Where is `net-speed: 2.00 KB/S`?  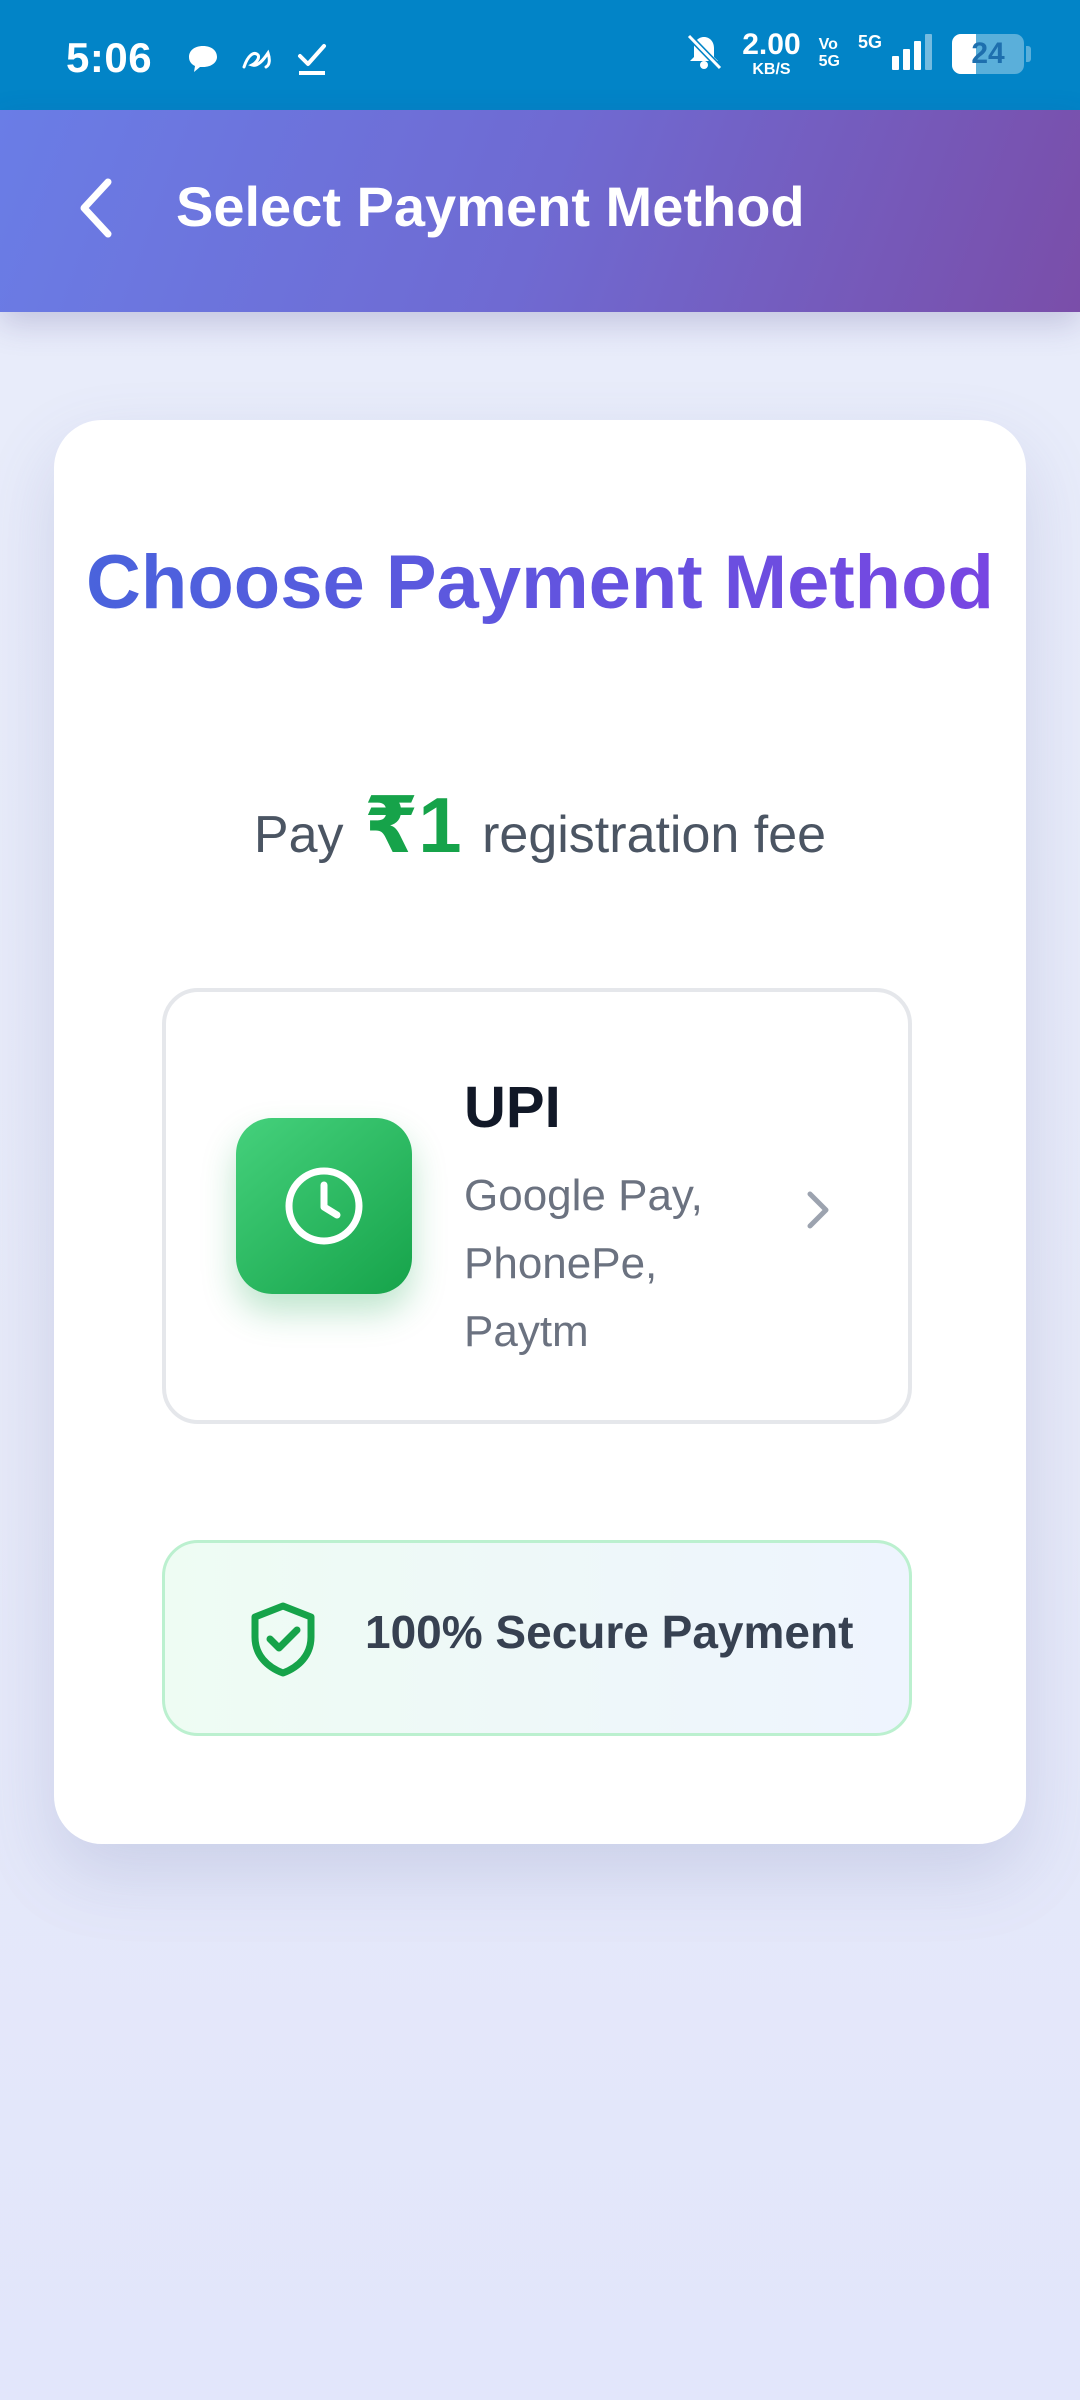
net-speed: 2.00 KB/S is located at coordinates (771, 54).